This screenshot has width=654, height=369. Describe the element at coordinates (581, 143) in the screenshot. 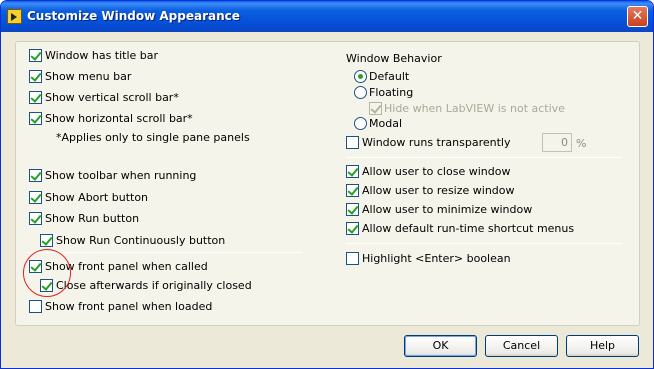

I see `percent-sign: %` at that location.